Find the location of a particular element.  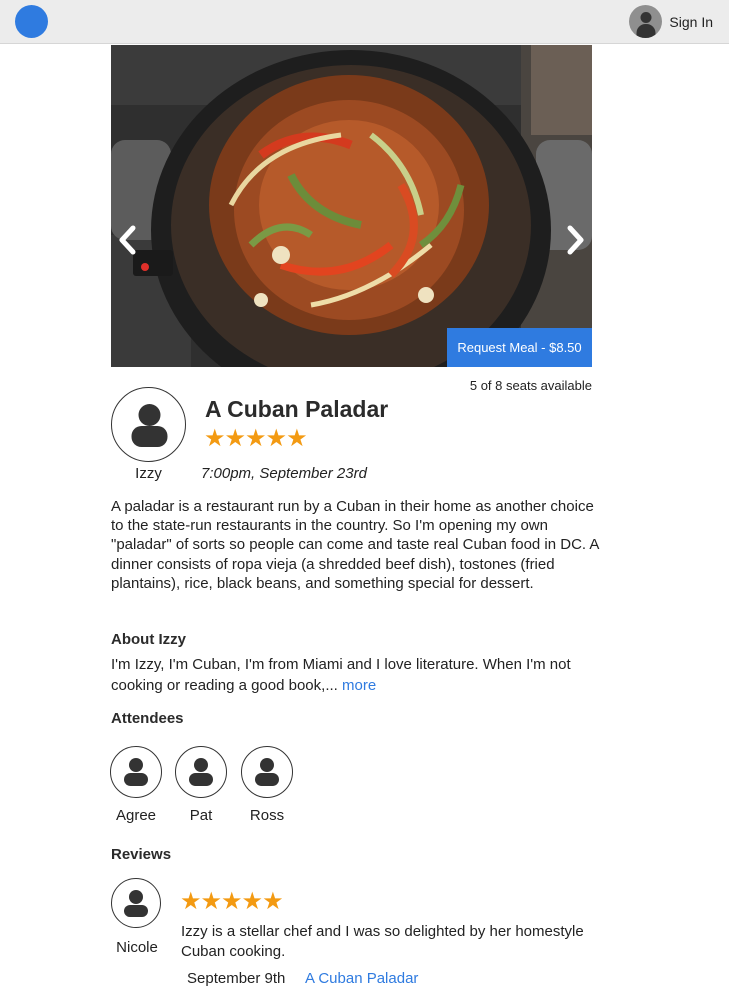

previous-arrow-icon is located at coordinates (128, 240).